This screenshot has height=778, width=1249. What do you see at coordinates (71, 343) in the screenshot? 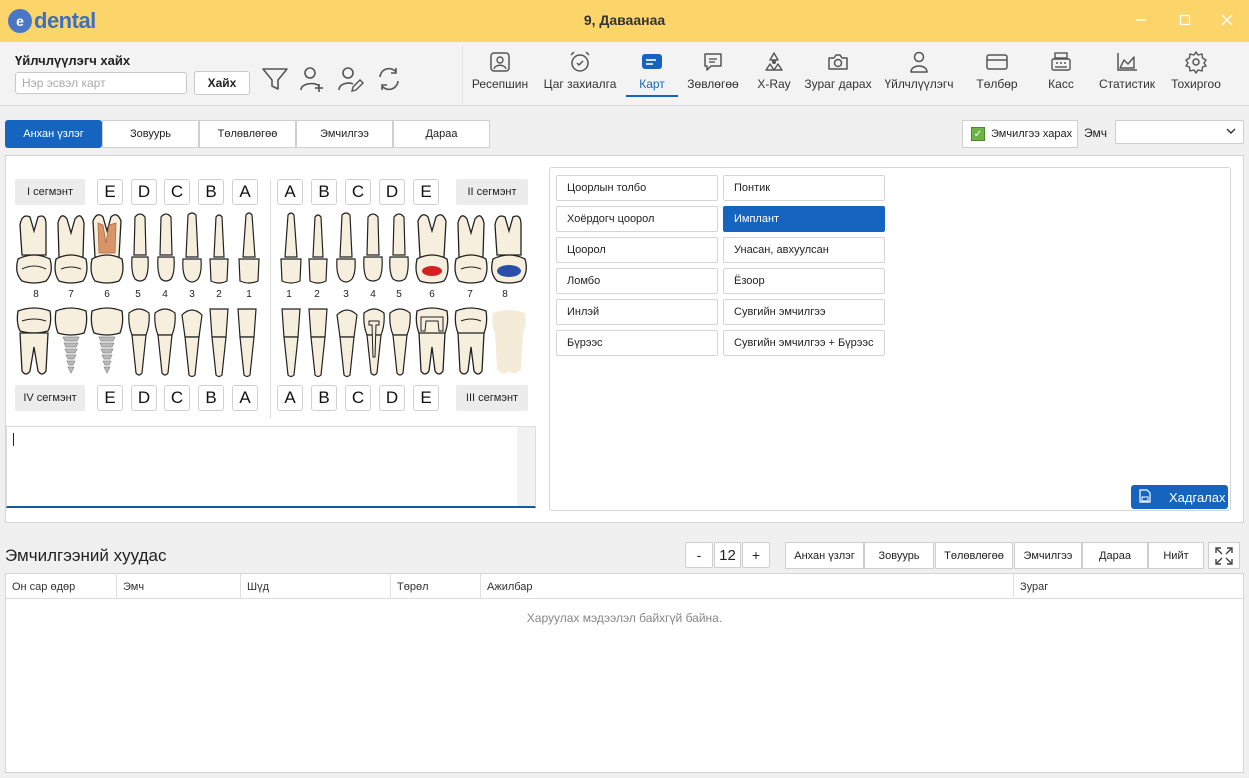
I see `tooth-lower-left-7-implant` at bounding box center [71, 343].